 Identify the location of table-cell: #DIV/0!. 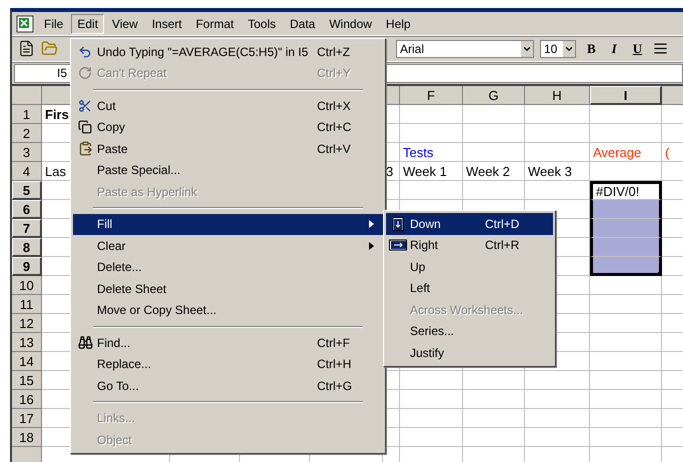
(626, 190).